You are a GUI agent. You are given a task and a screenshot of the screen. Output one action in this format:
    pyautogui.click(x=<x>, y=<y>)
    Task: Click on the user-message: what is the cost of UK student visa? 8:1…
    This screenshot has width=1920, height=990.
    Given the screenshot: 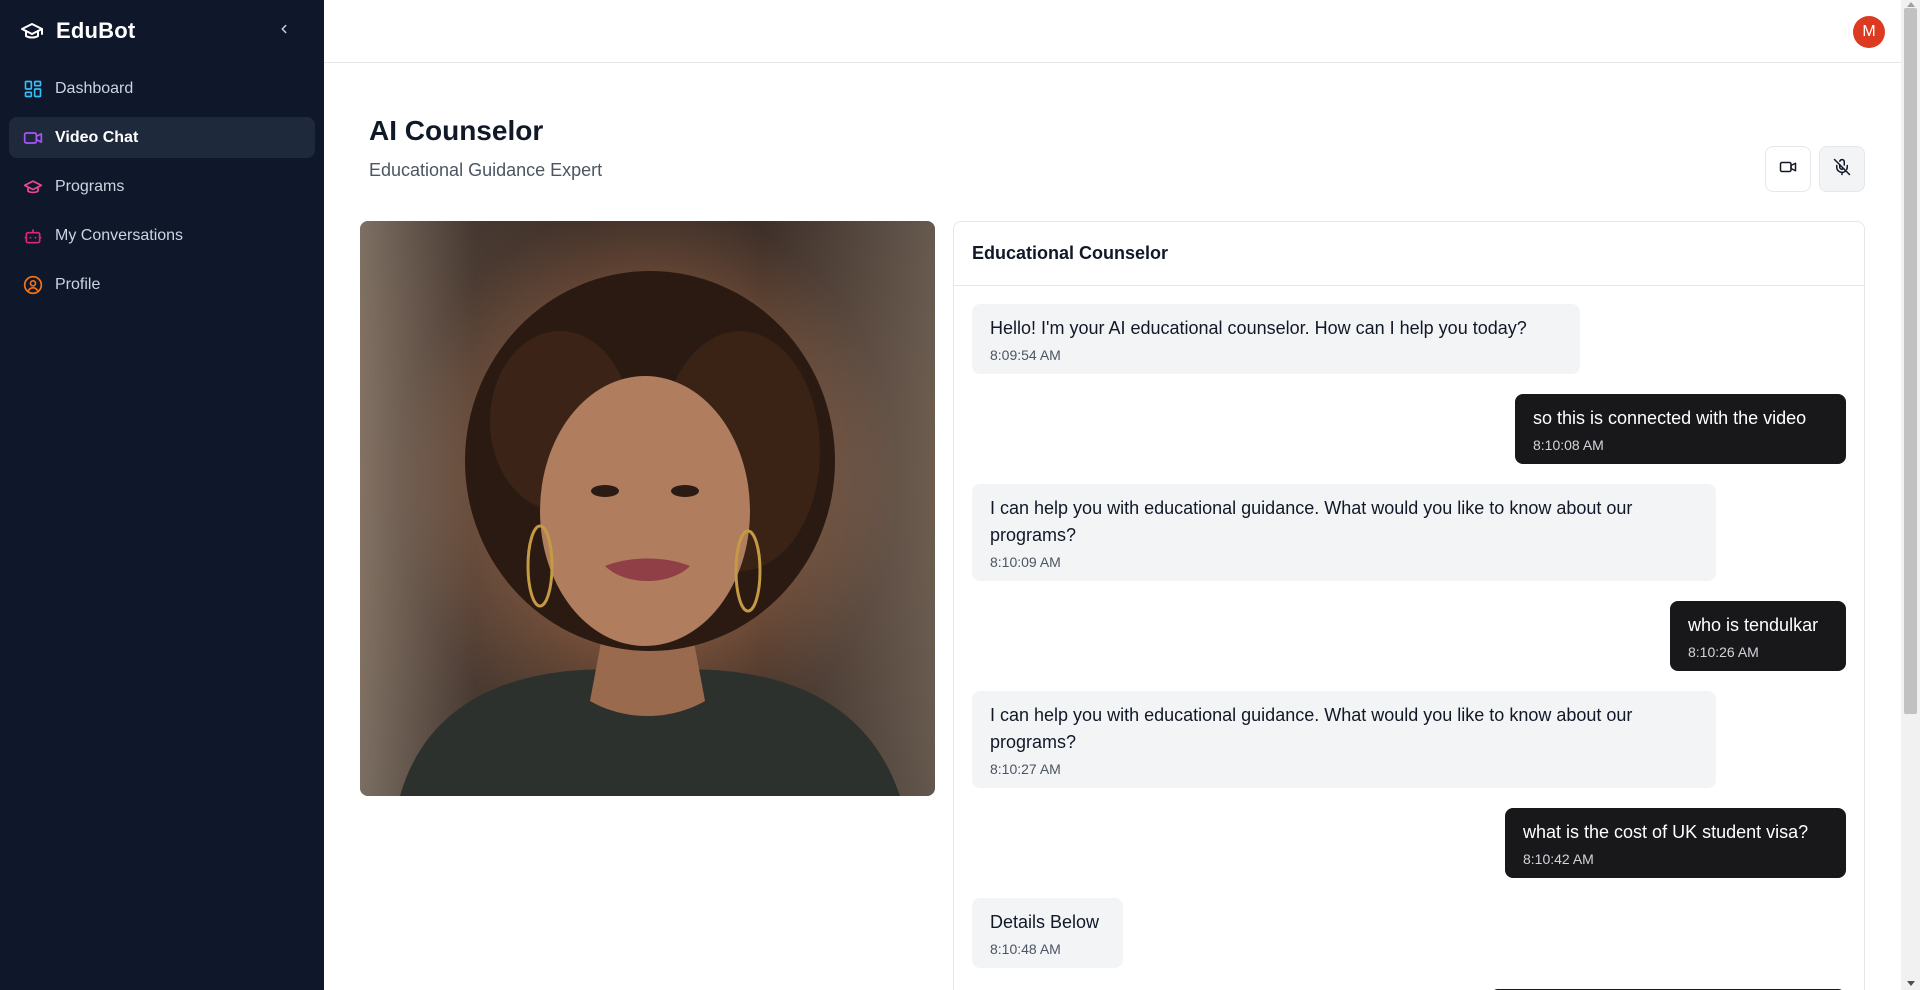 What is the action you would take?
    pyautogui.click(x=1675, y=843)
    